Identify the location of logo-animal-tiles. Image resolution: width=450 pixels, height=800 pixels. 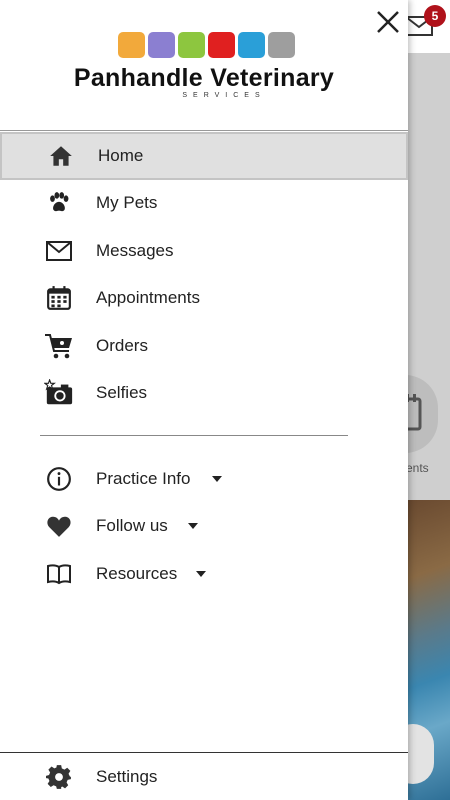
(206, 45).